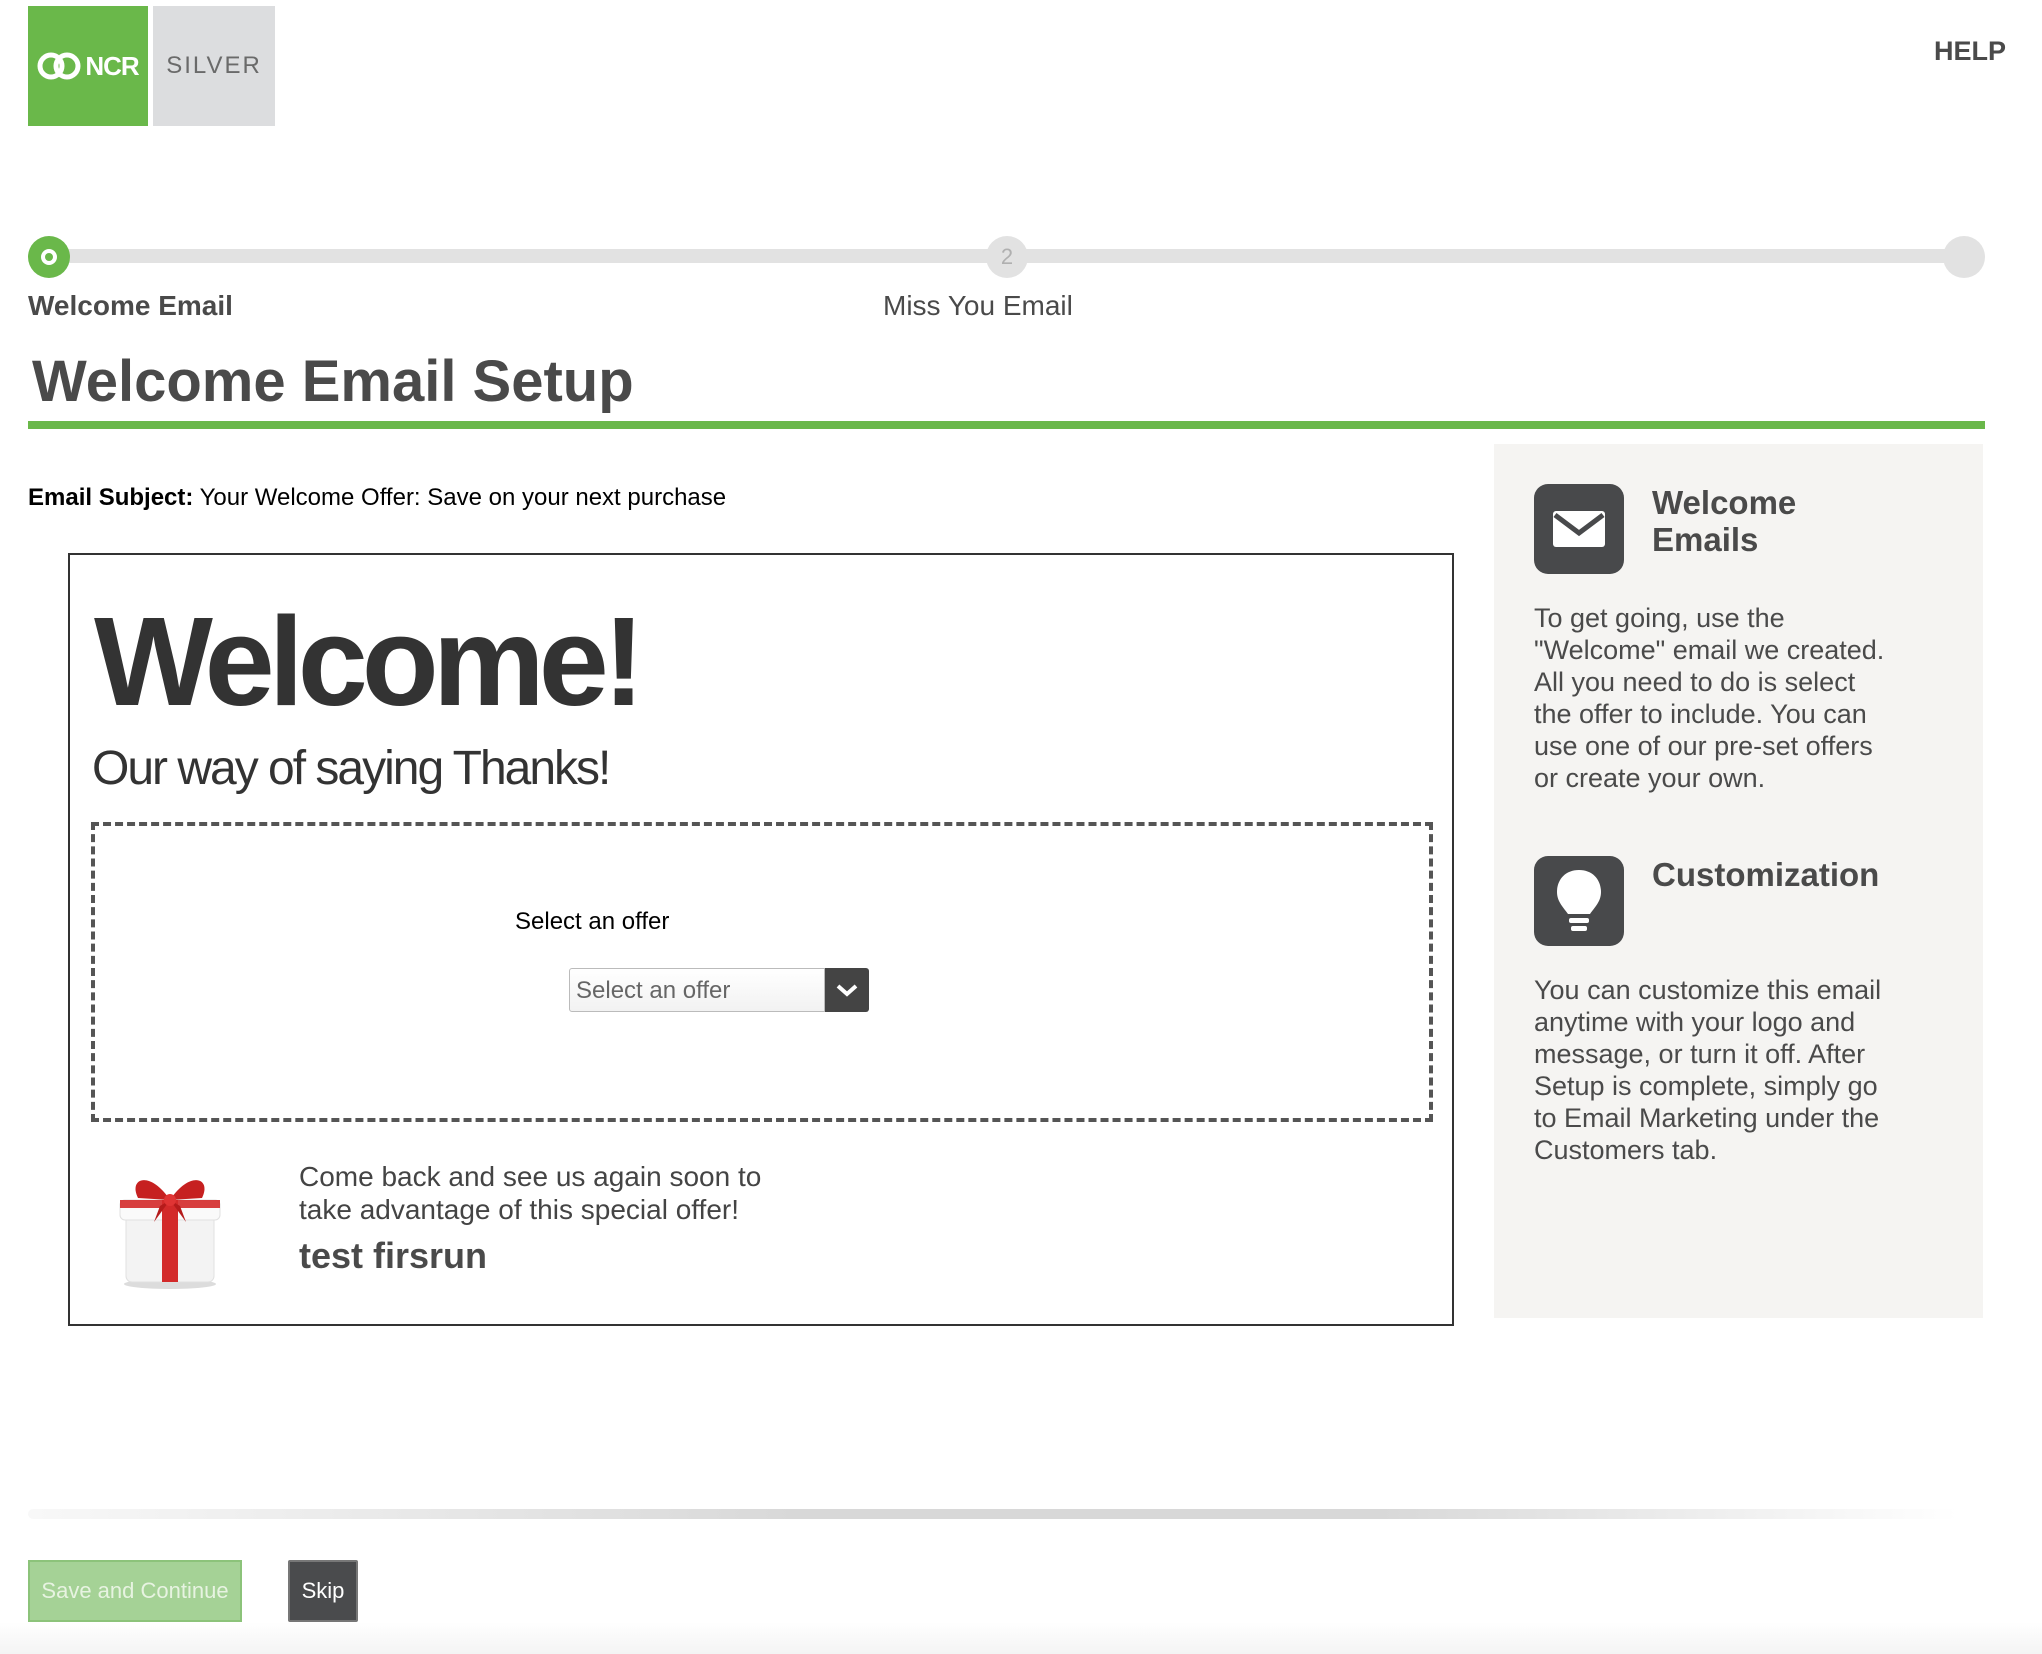 This screenshot has height=1654, width=2042. I want to click on help-link: HELP, so click(1970, 51).